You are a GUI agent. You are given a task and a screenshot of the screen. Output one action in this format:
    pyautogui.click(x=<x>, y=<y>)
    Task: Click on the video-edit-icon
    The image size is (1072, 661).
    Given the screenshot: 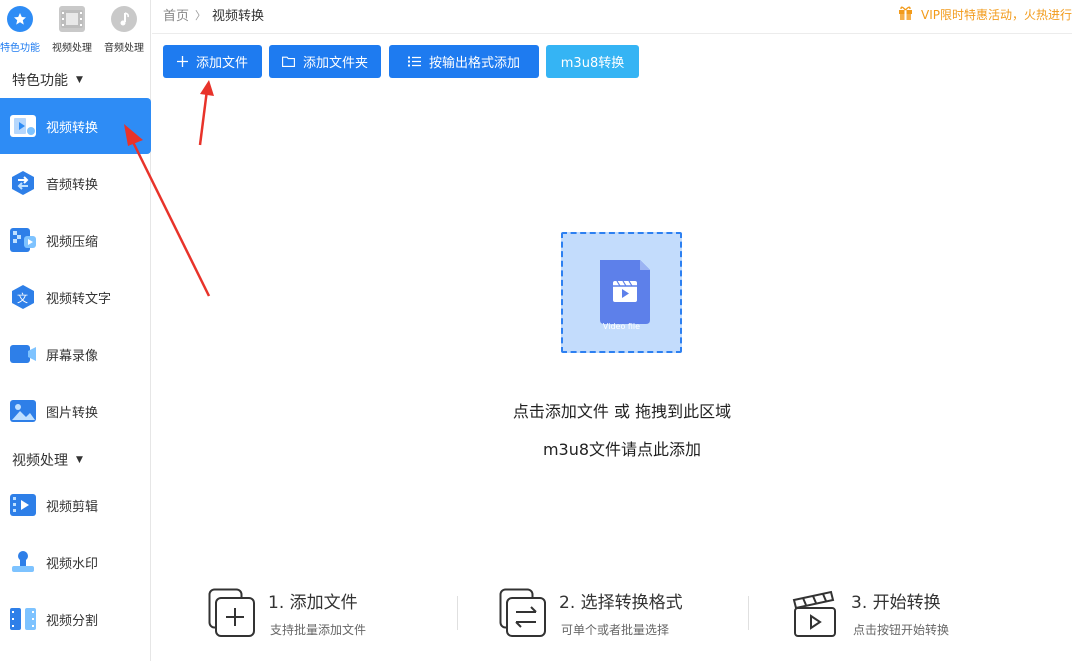 What is the action you would take?
    pyautogui.click(x=23, y=505)
    